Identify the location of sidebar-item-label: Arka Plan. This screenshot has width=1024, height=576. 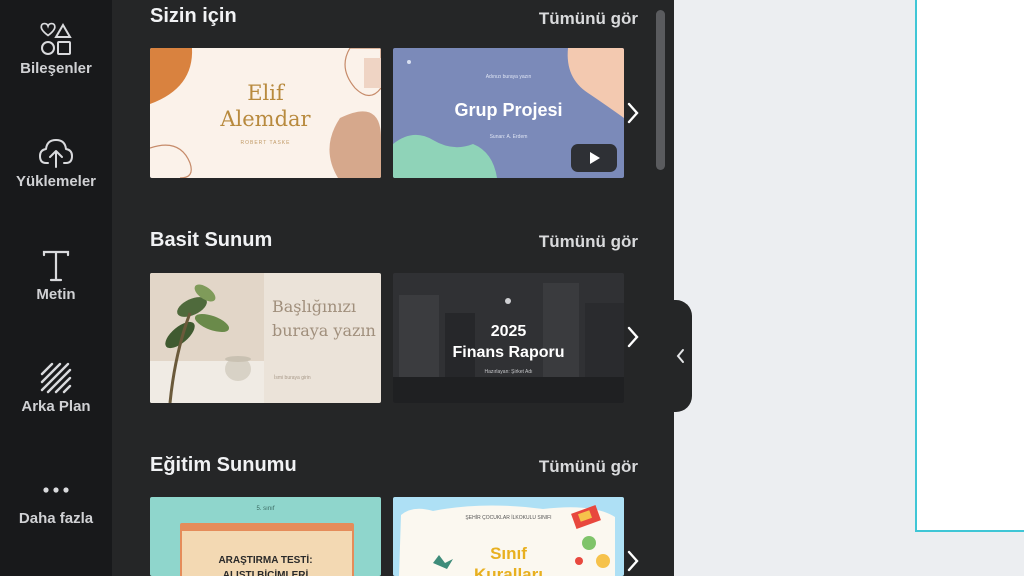
(56, 406).